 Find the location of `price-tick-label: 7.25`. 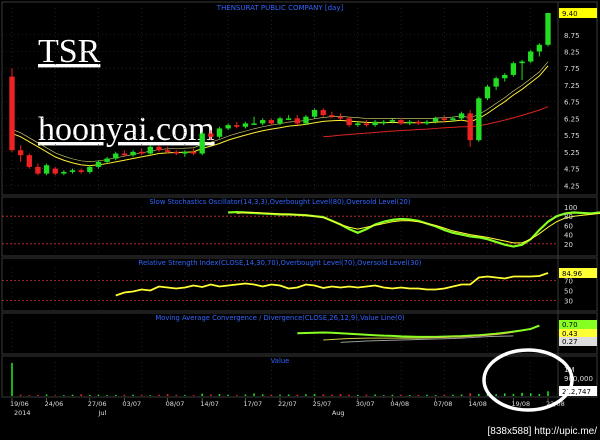

price-tick-label: 7.25 is located at coordinates (572, 86).